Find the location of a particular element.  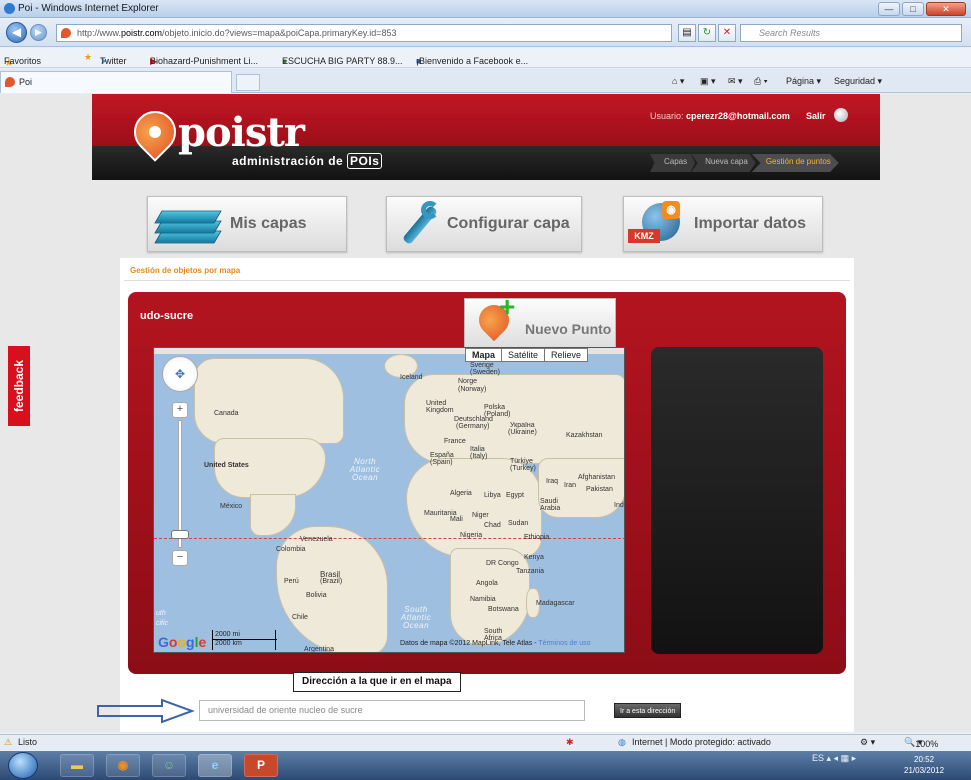

logout-link: Salir is located at coordinates (816, 116).